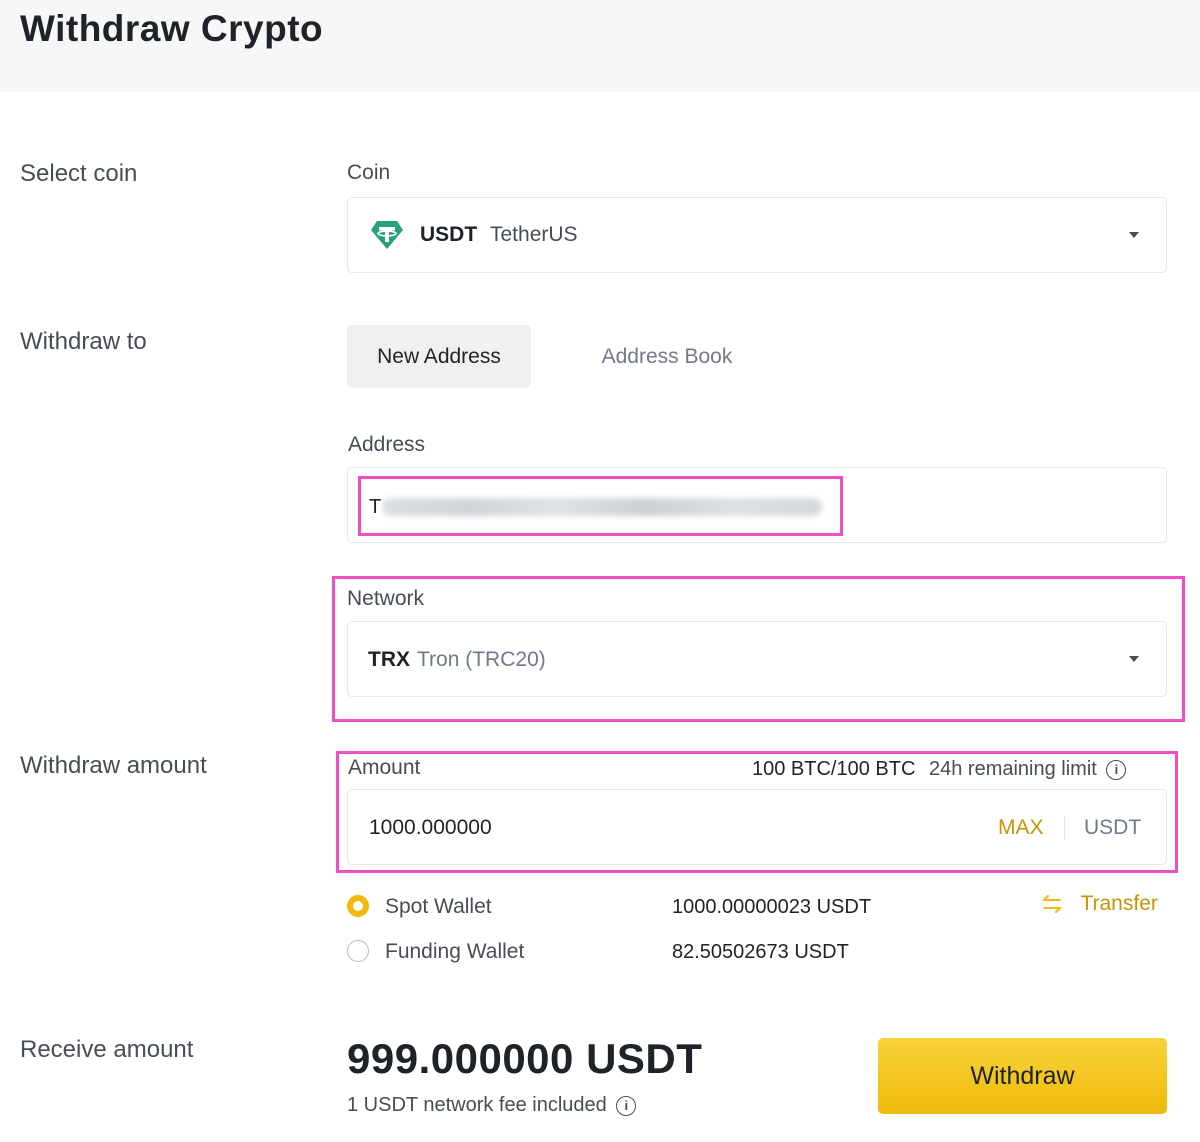  Describe the element at coordinates (384, 767) in the screenshot. I see `amount-field-label: Amount` at that location.